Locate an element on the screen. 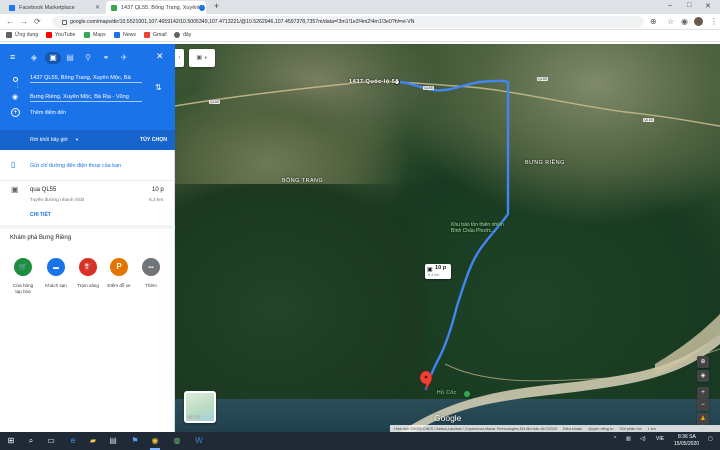  bookmark-news: News is located at coordinates (125, 35).